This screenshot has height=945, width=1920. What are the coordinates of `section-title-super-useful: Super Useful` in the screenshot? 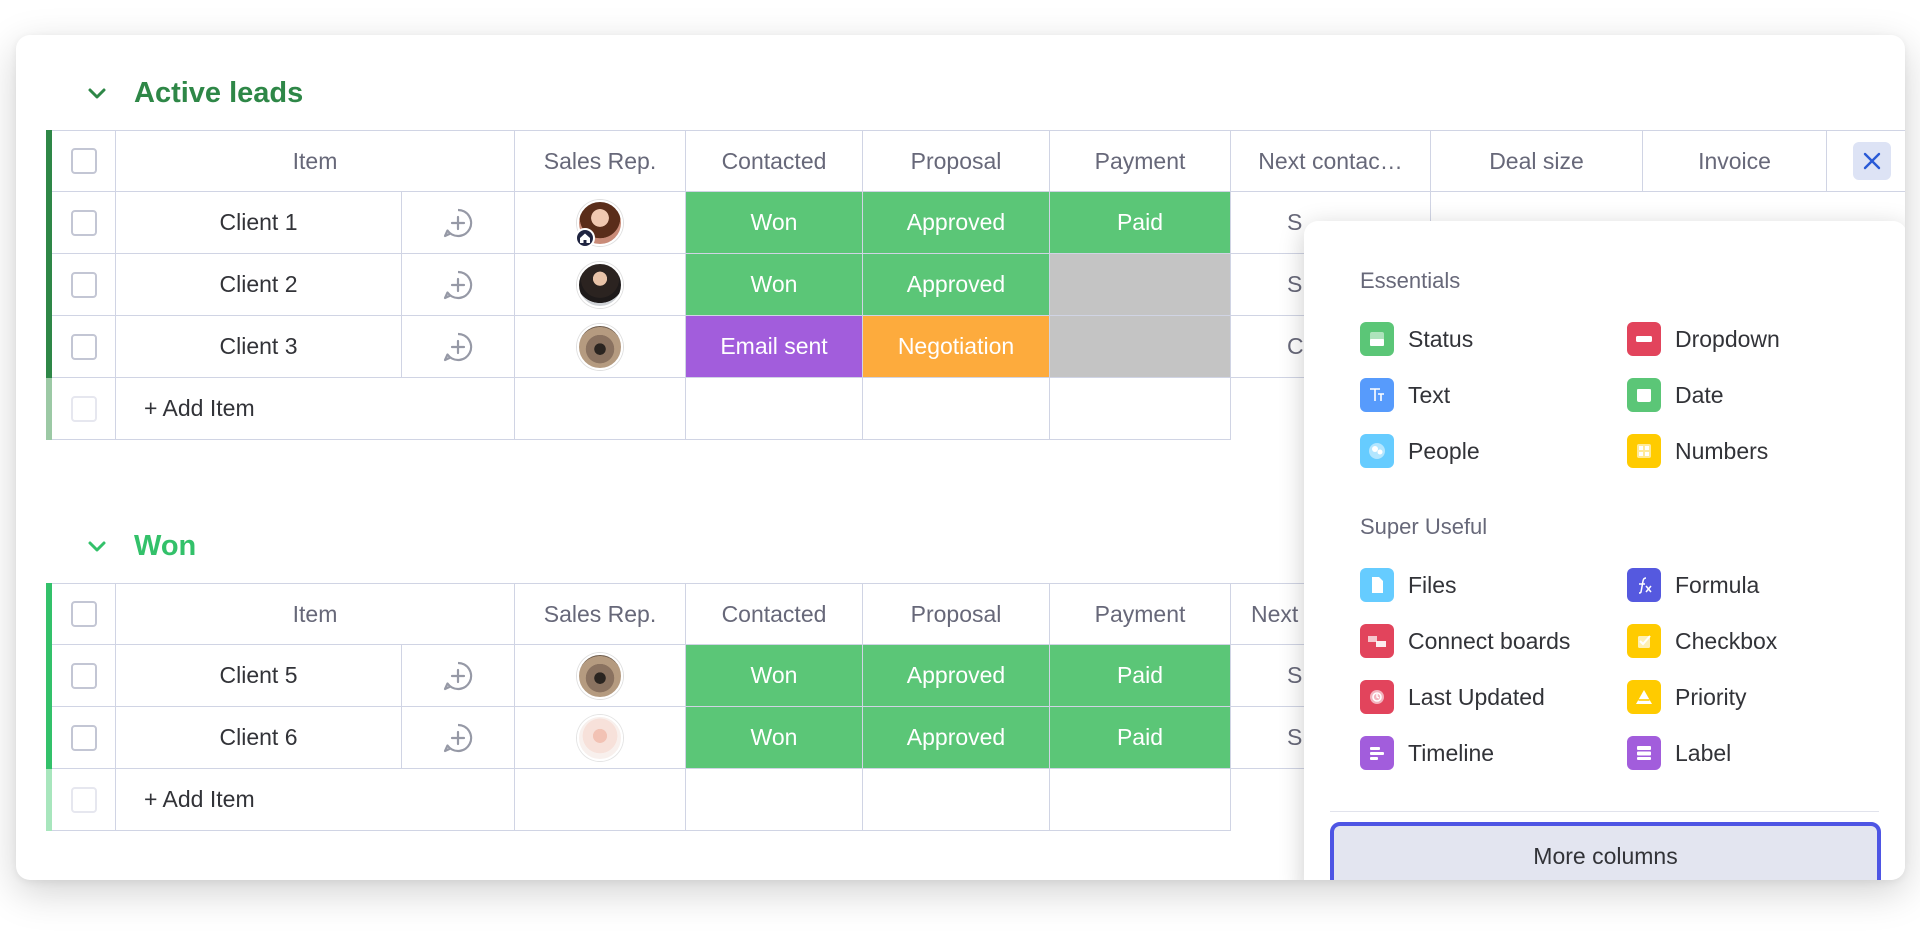 It's located at (1424, 526).